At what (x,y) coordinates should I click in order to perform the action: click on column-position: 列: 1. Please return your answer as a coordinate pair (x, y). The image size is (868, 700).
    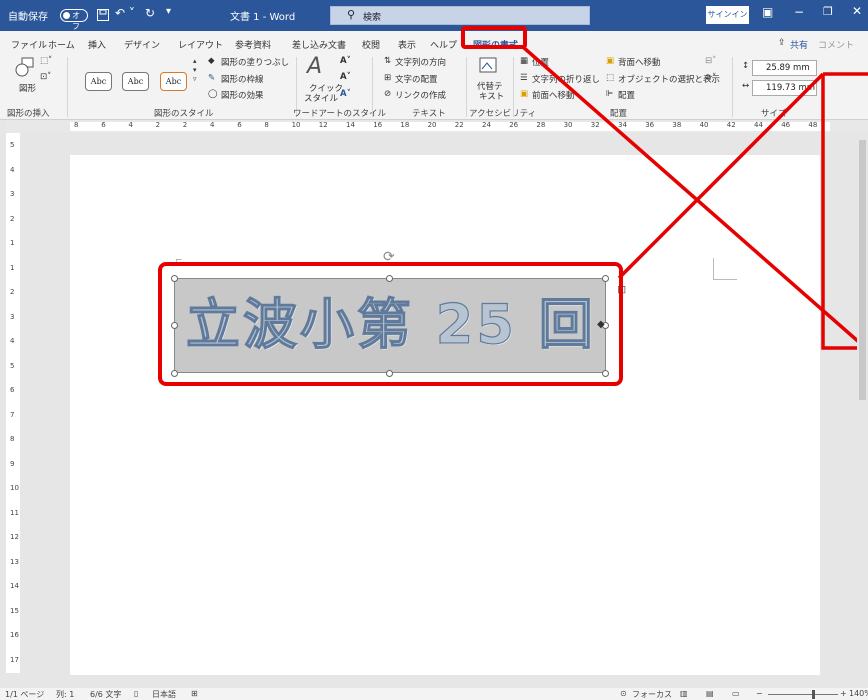
    Looking at the image, I should click on (65, 694).